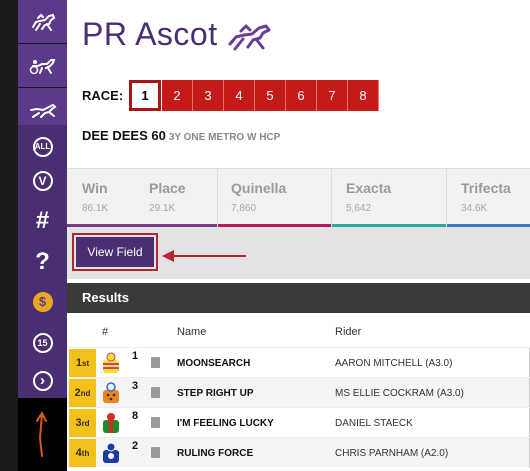 This screenshot has width=530, height=471. What do you see at coordinates (85, 393) in the screenshot?
I see `position-suffix: nd` at bounding box center [85, 393].